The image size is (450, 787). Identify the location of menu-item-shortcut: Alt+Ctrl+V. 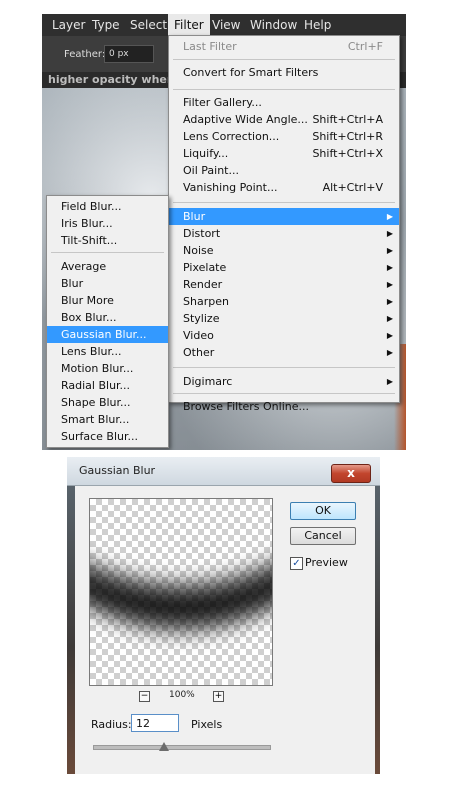
(352, 187).